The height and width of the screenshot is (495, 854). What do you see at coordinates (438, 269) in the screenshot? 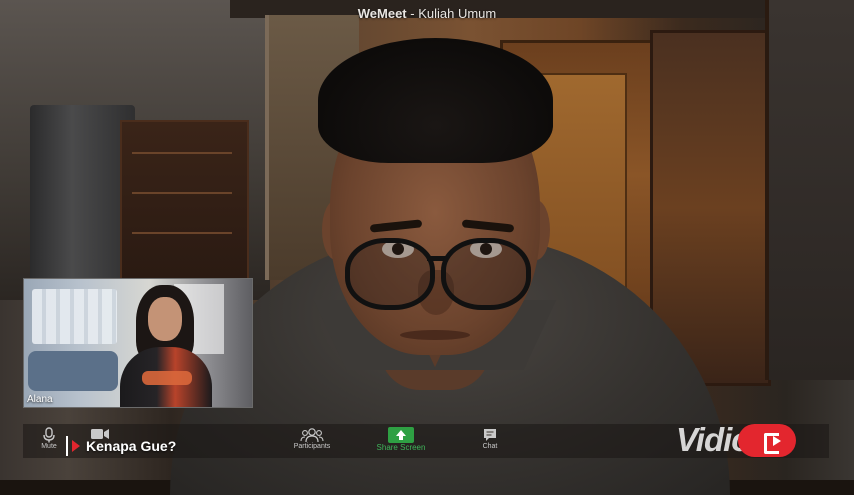
I see `speaker-glasses` at bounding box center [438, 269].